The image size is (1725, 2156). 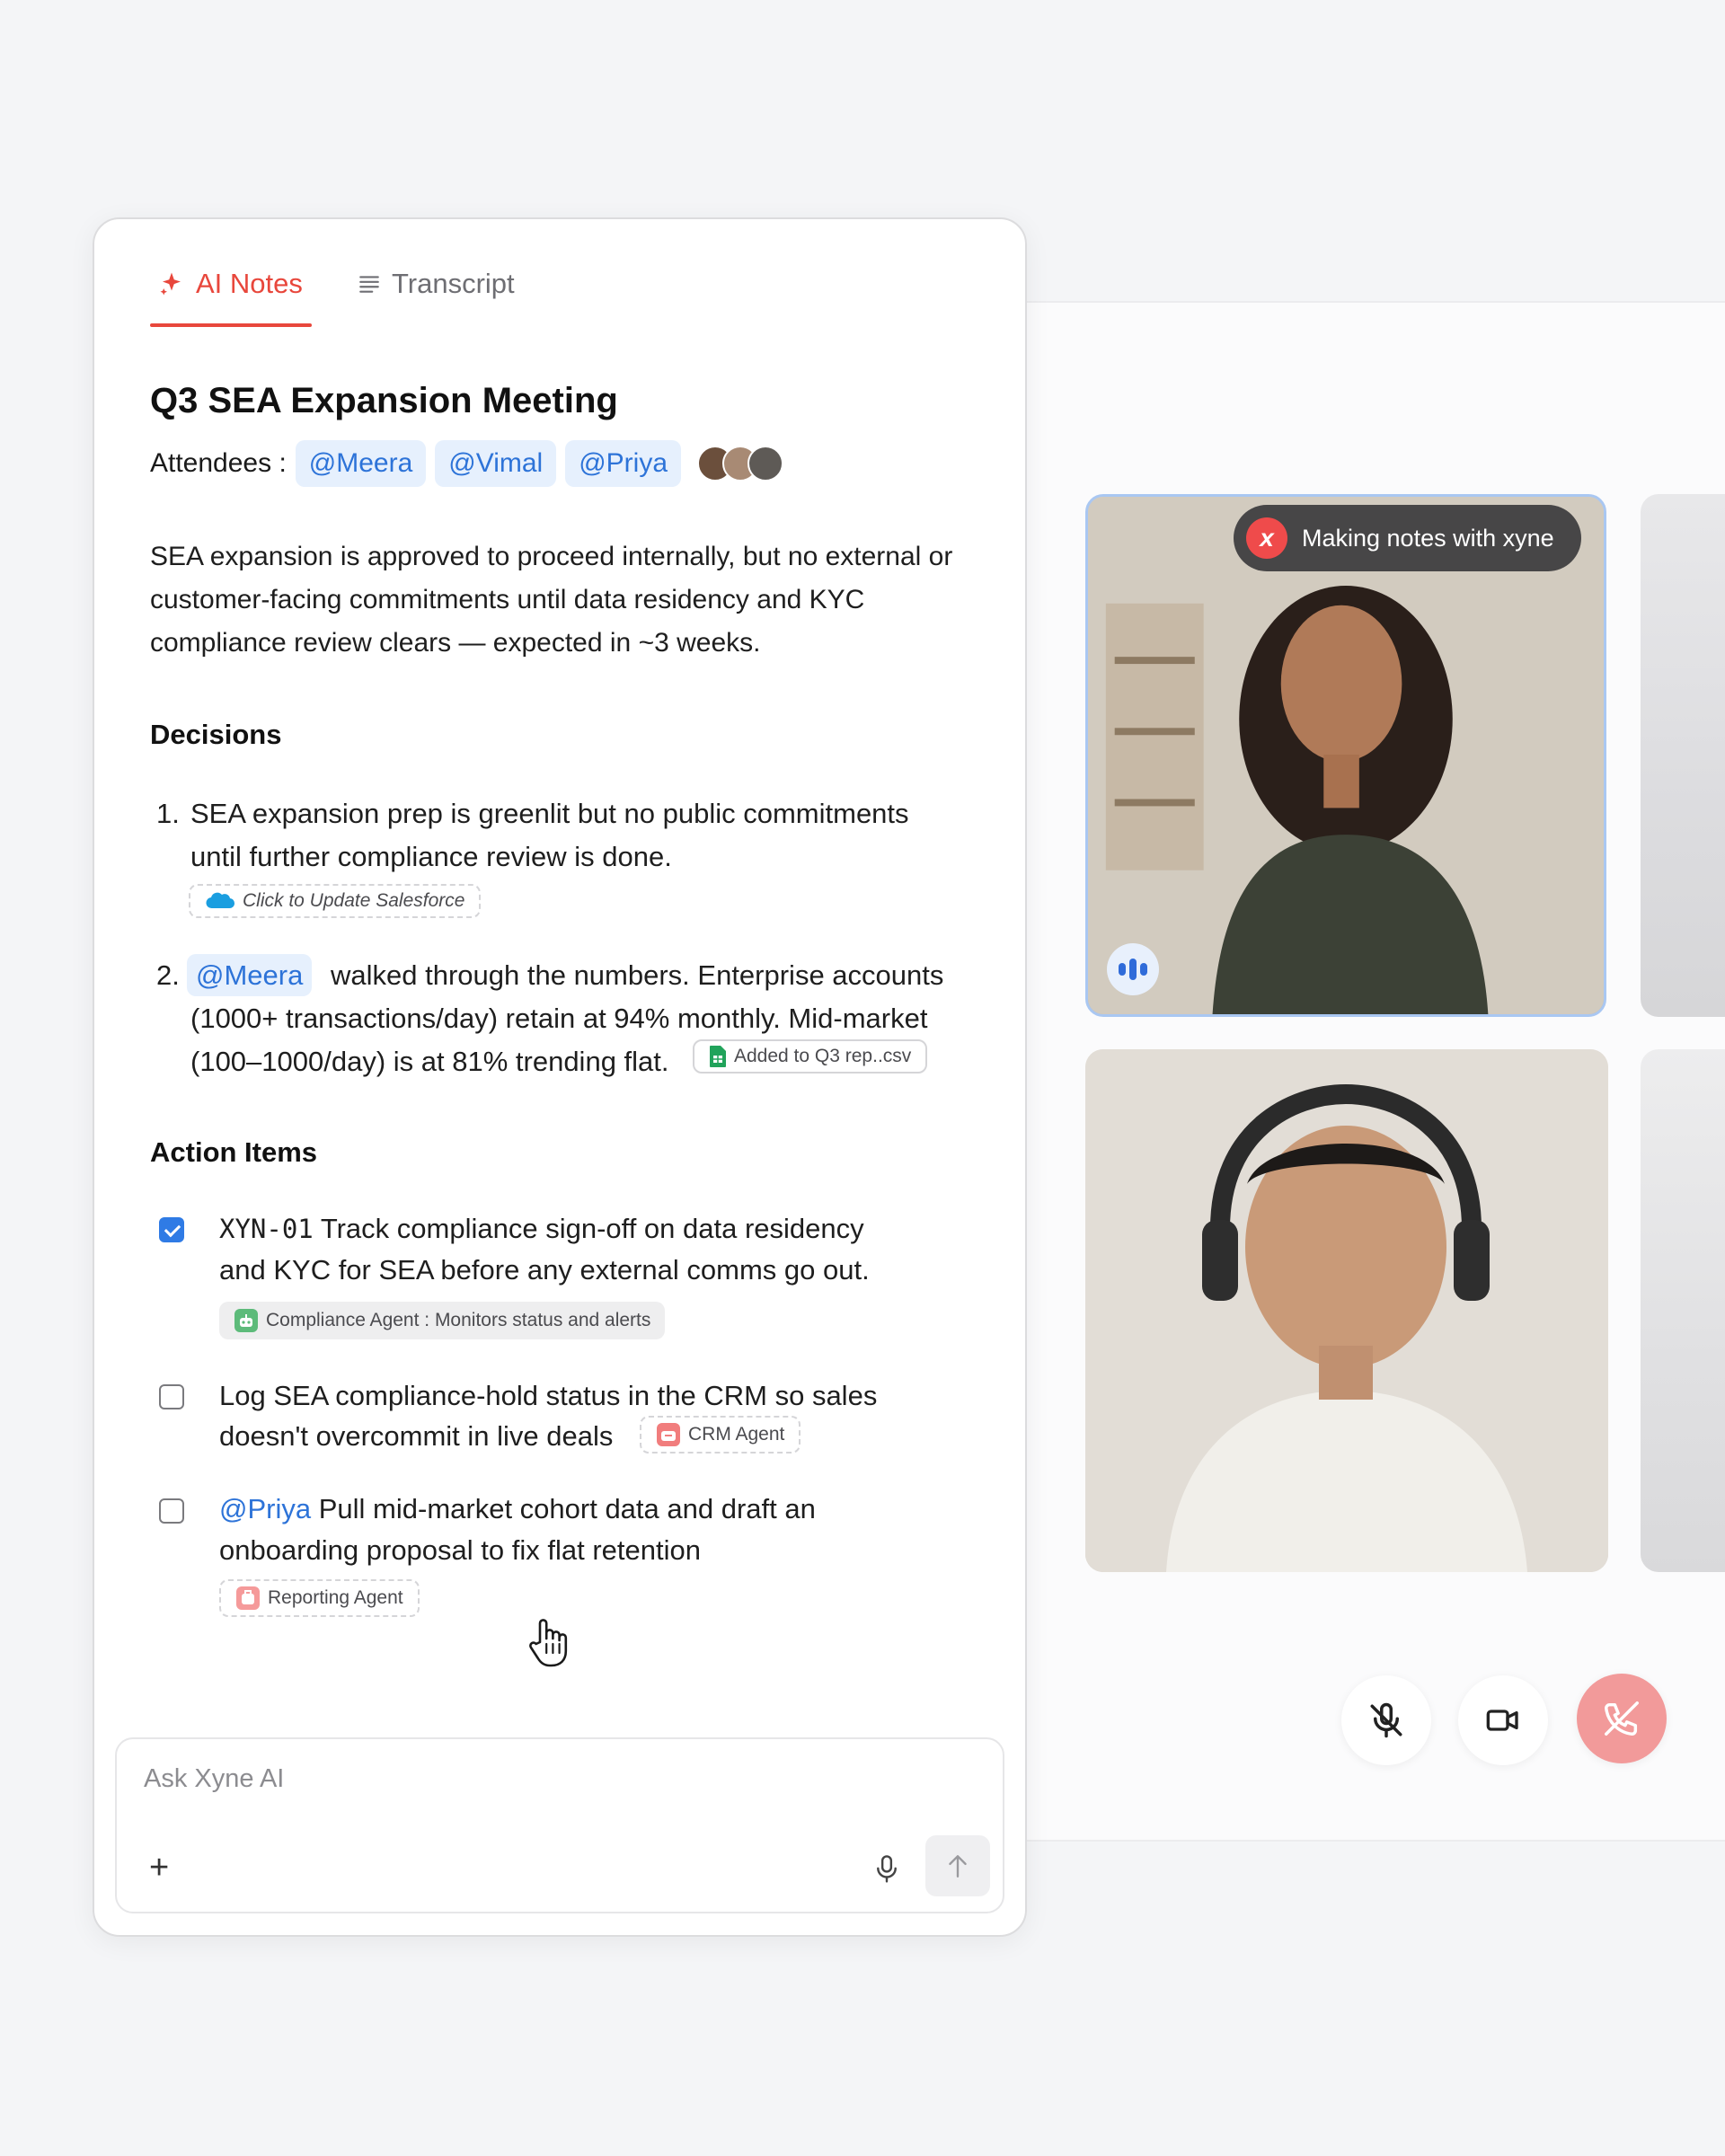 I want to click on end-call-button, so click(x=1622, y=1718).